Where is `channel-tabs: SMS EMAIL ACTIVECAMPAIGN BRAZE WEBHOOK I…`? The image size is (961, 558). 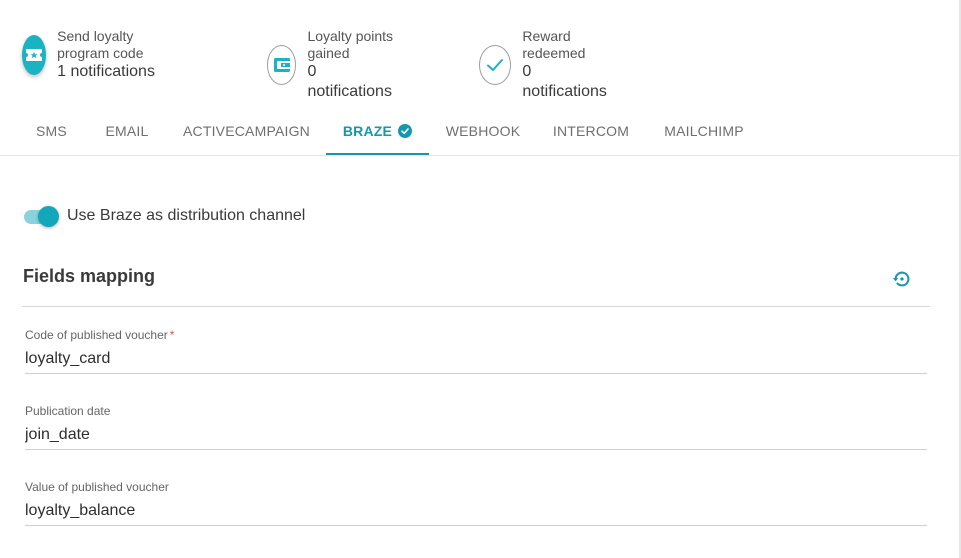 channel-tabs: SMS EMAIL ACTIVECAMPAIGN BRAZE WEBHOOK I… is located at coordinates (479, 131).